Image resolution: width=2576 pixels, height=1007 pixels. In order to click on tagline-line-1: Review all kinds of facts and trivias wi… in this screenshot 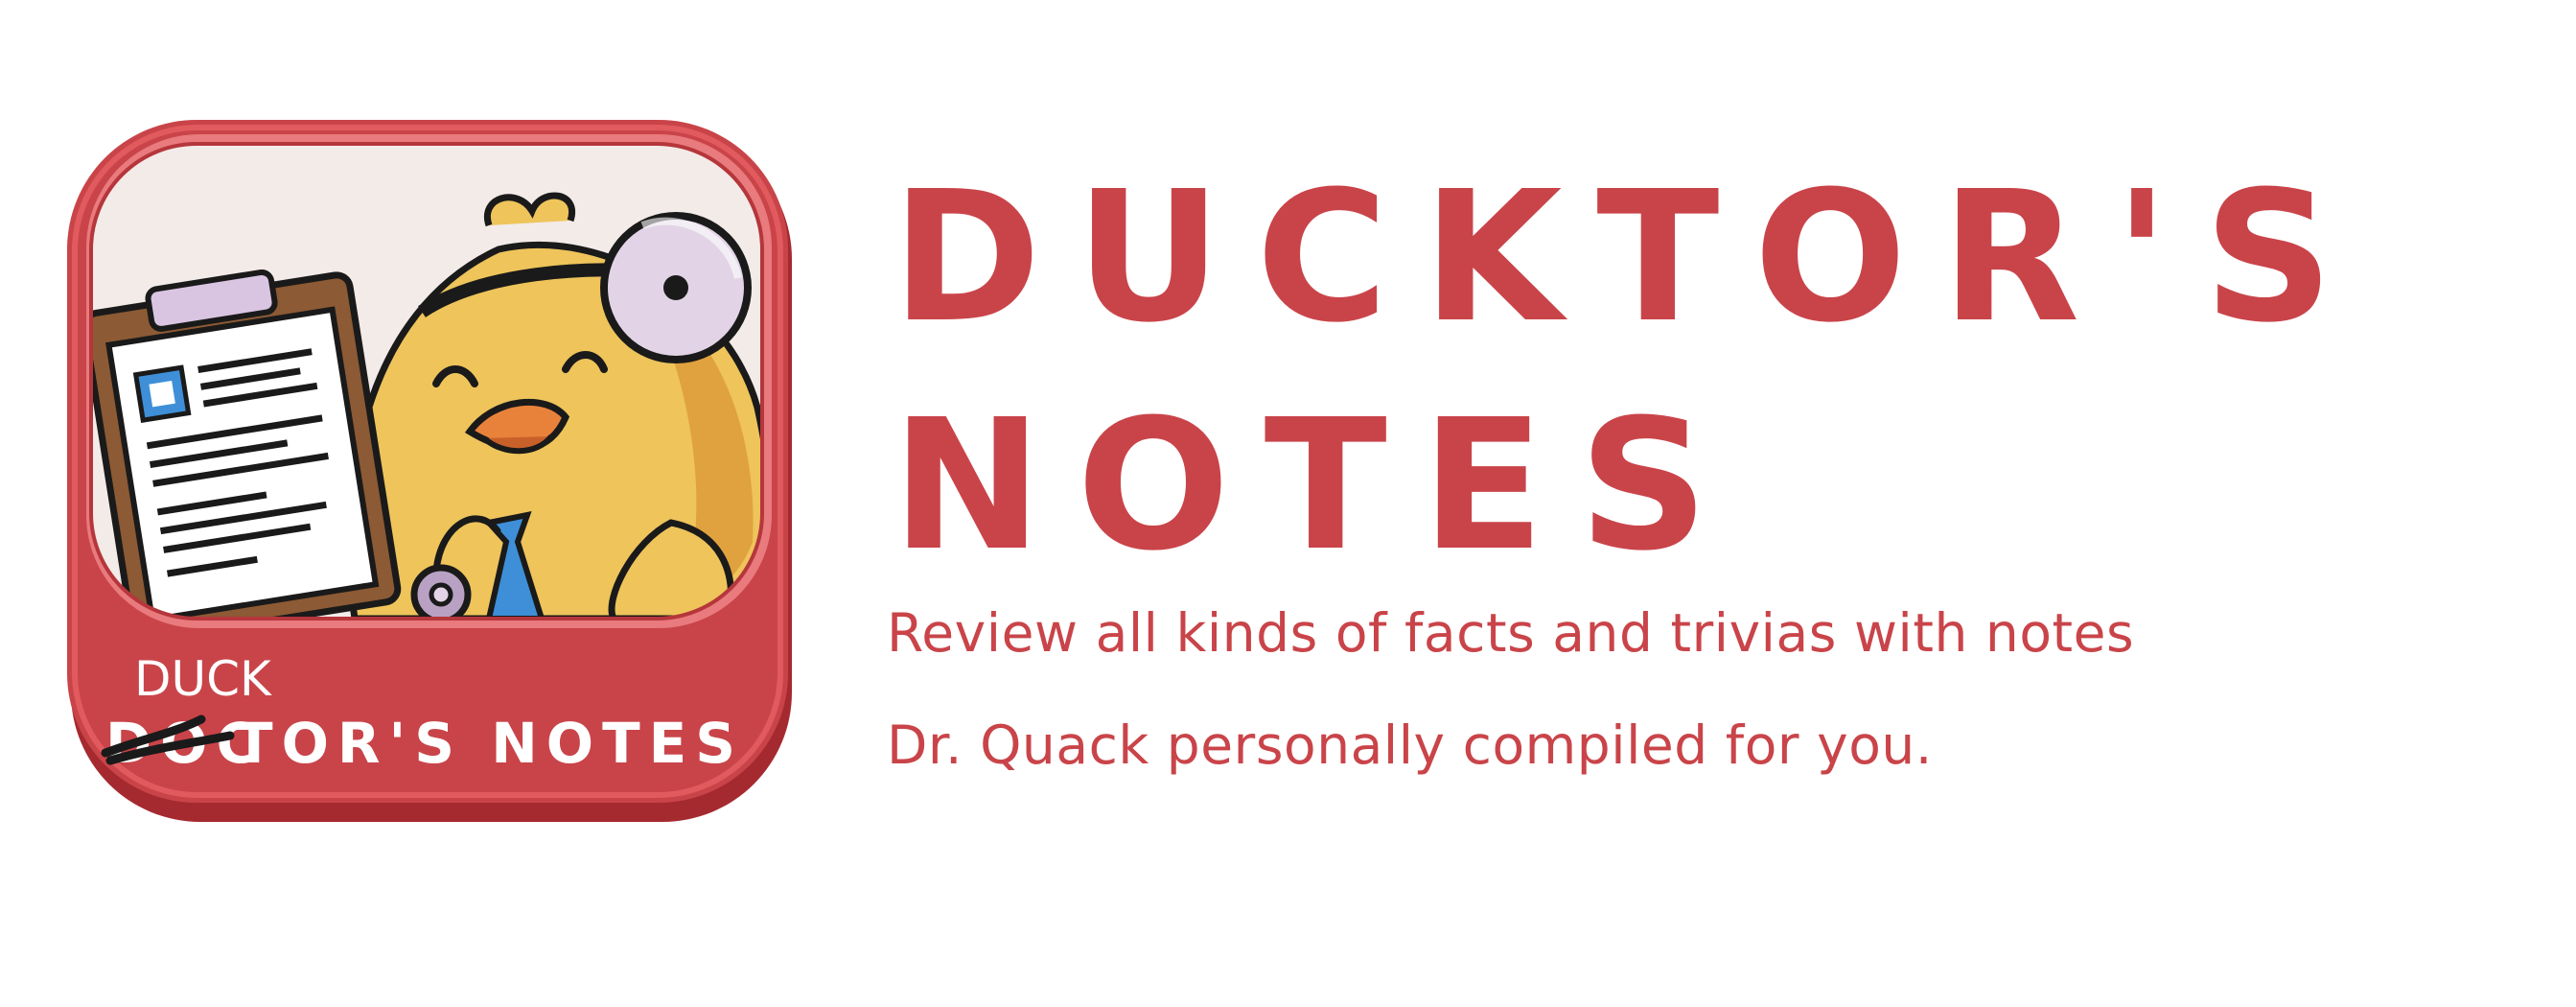, I will do `click(1511, 633)`.